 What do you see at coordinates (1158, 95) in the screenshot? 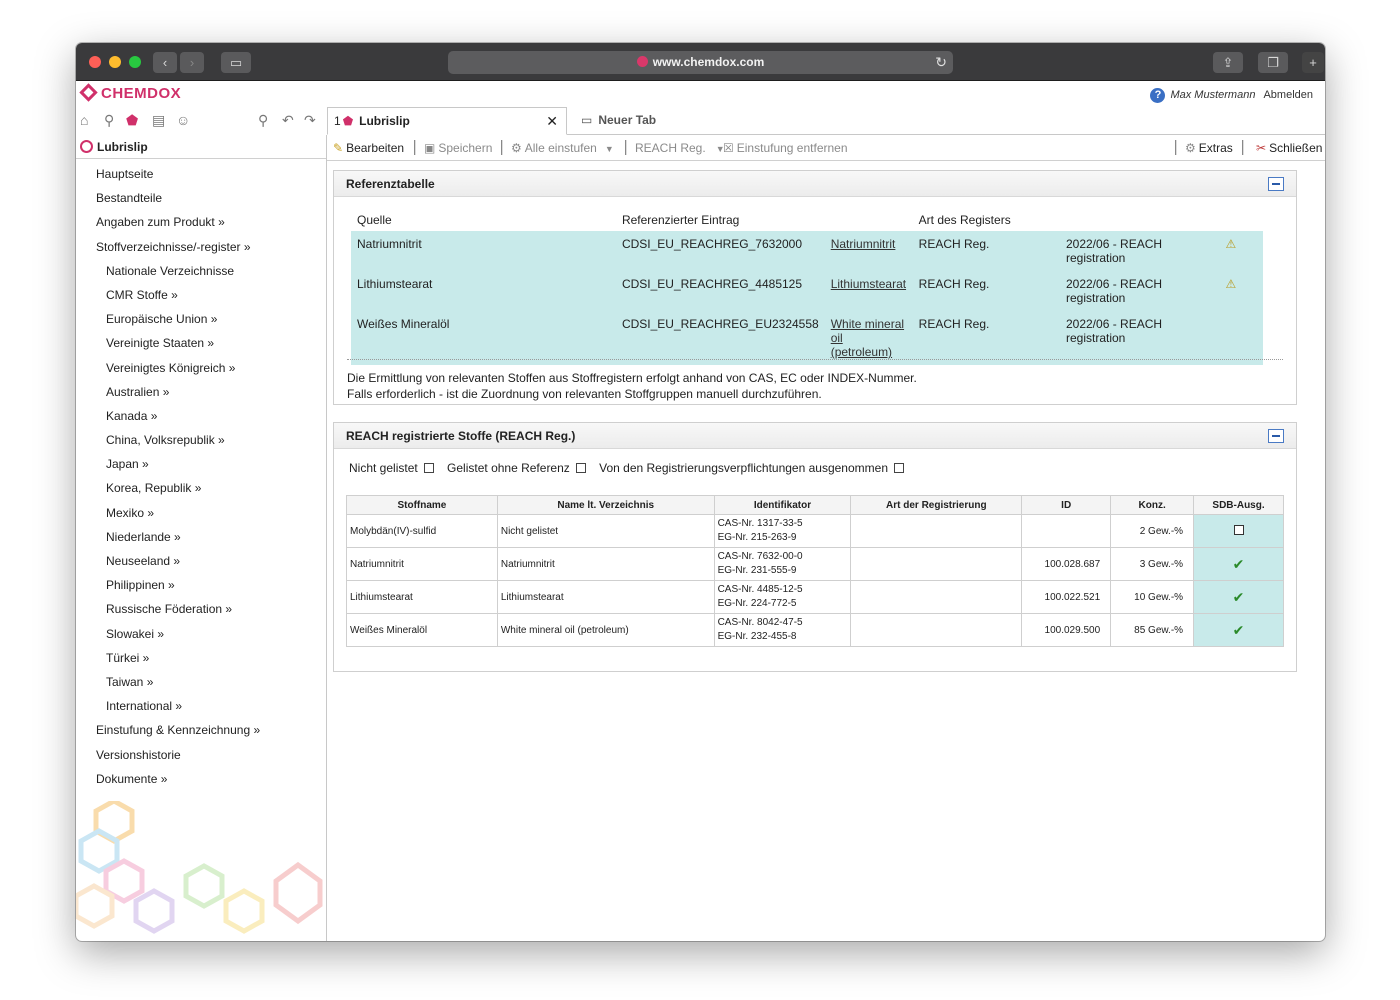
I see `help-icon: ?` at bounding box center [1158, 95].